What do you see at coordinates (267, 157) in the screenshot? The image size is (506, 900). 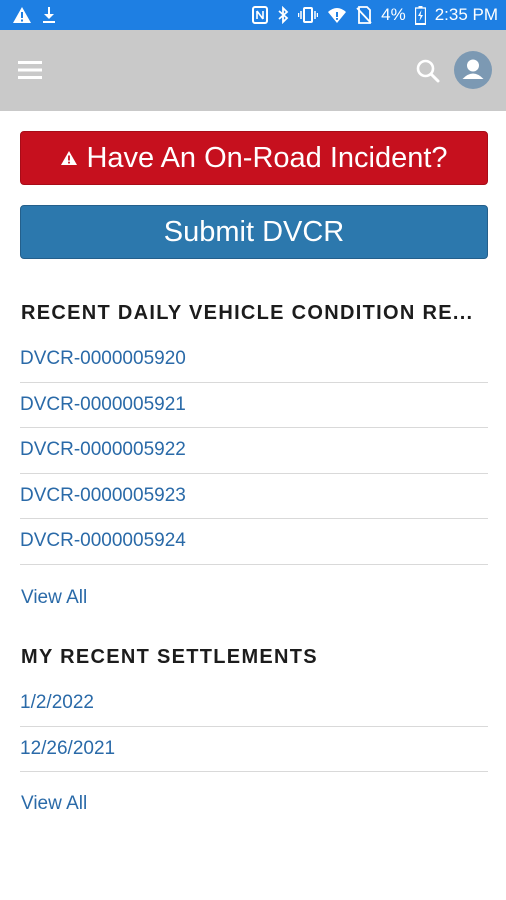 I see `on-road-incident-label: Have An On-Road Incident?` at bounding box center [267, 157].